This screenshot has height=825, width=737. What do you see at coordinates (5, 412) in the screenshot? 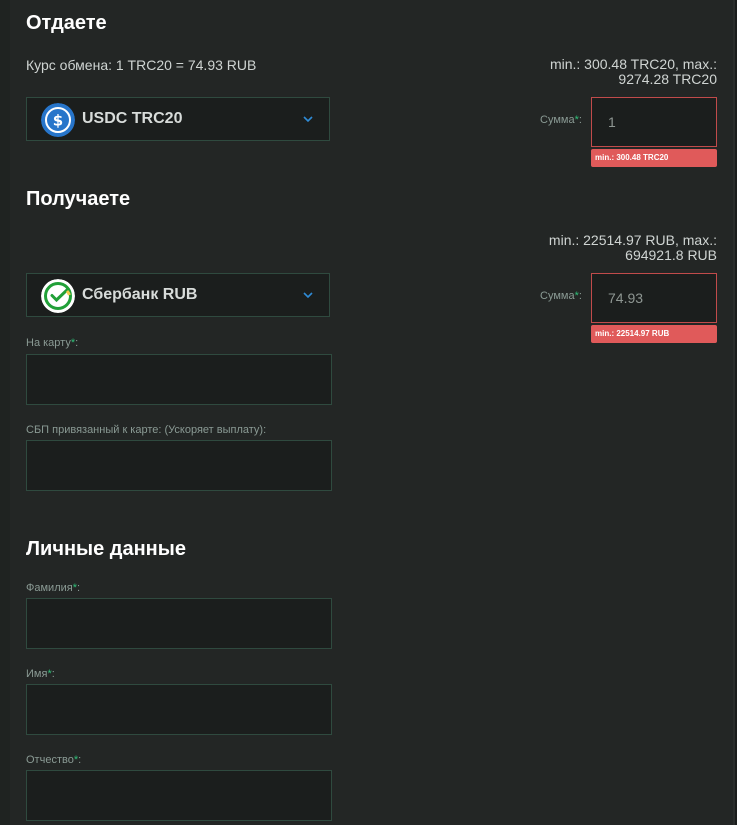
I see `left-edge` at bounding box center [5, 412].